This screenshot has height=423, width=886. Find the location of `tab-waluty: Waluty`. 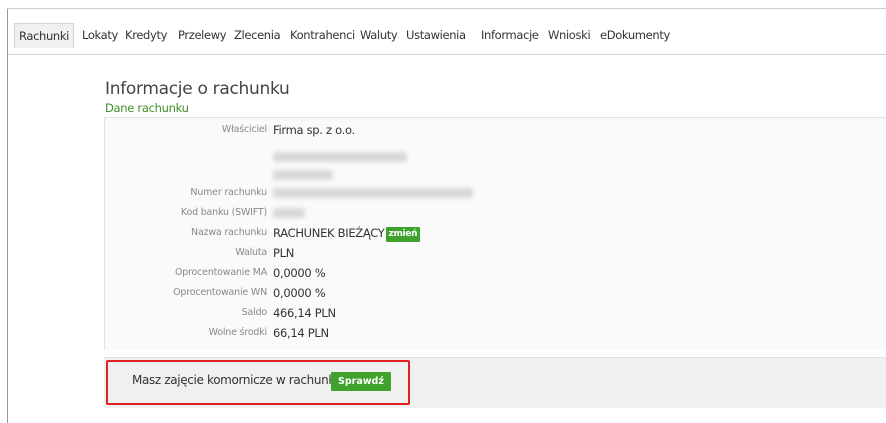

tab-waluty: Waluty is located at coordinates (379, 35).